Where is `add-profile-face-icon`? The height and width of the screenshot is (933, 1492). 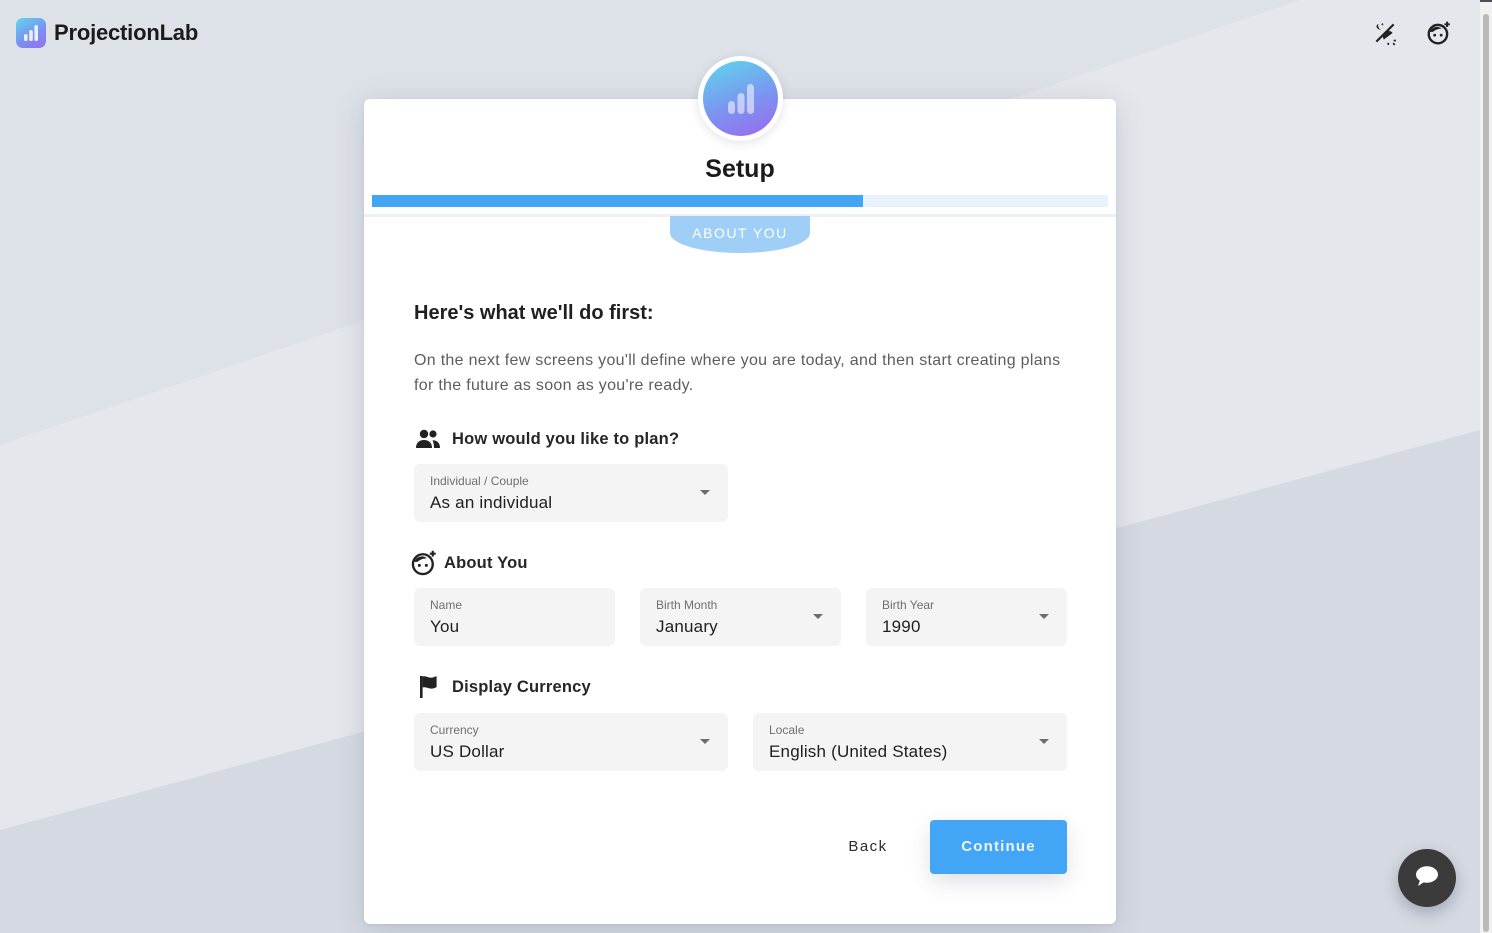 add-profile-face-icon is located at coordinates (1439, 33).